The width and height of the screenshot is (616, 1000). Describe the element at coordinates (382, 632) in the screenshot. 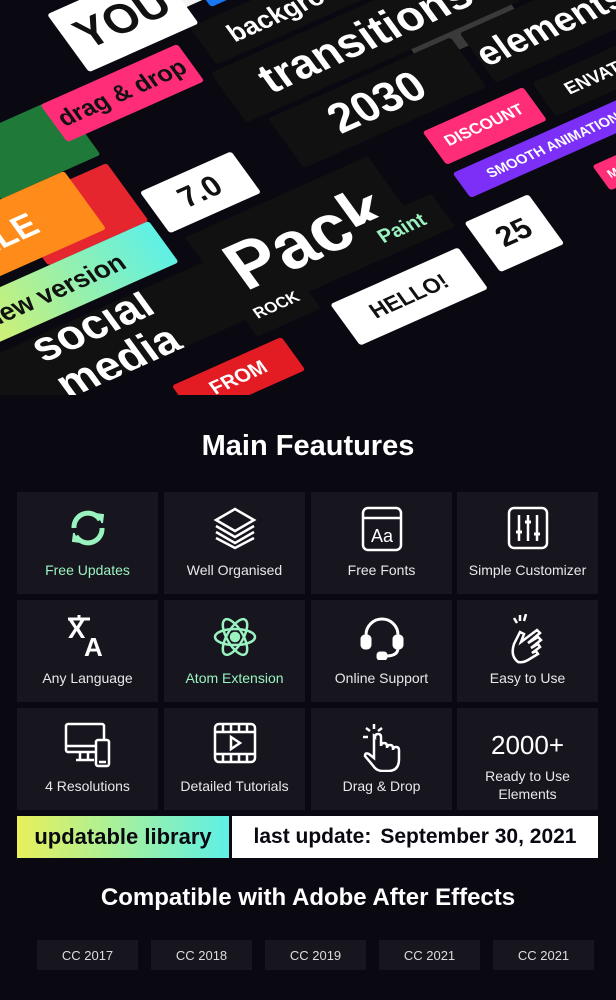

I see `headset-icon` at that location.